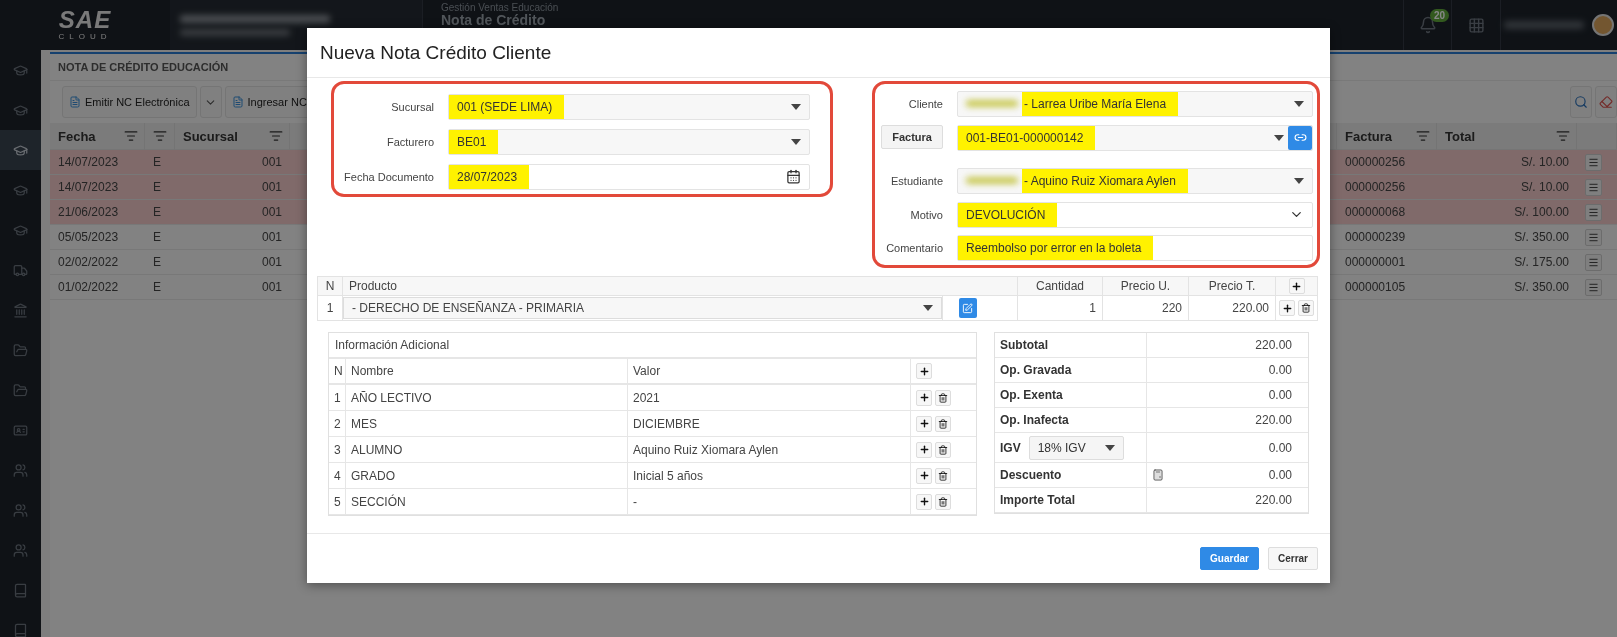 This screenshot has width=1617, height=637. I want to click on product-select: - DERECHO DE ENSEÑANZA - PRIMARIA, so click(642, 308).